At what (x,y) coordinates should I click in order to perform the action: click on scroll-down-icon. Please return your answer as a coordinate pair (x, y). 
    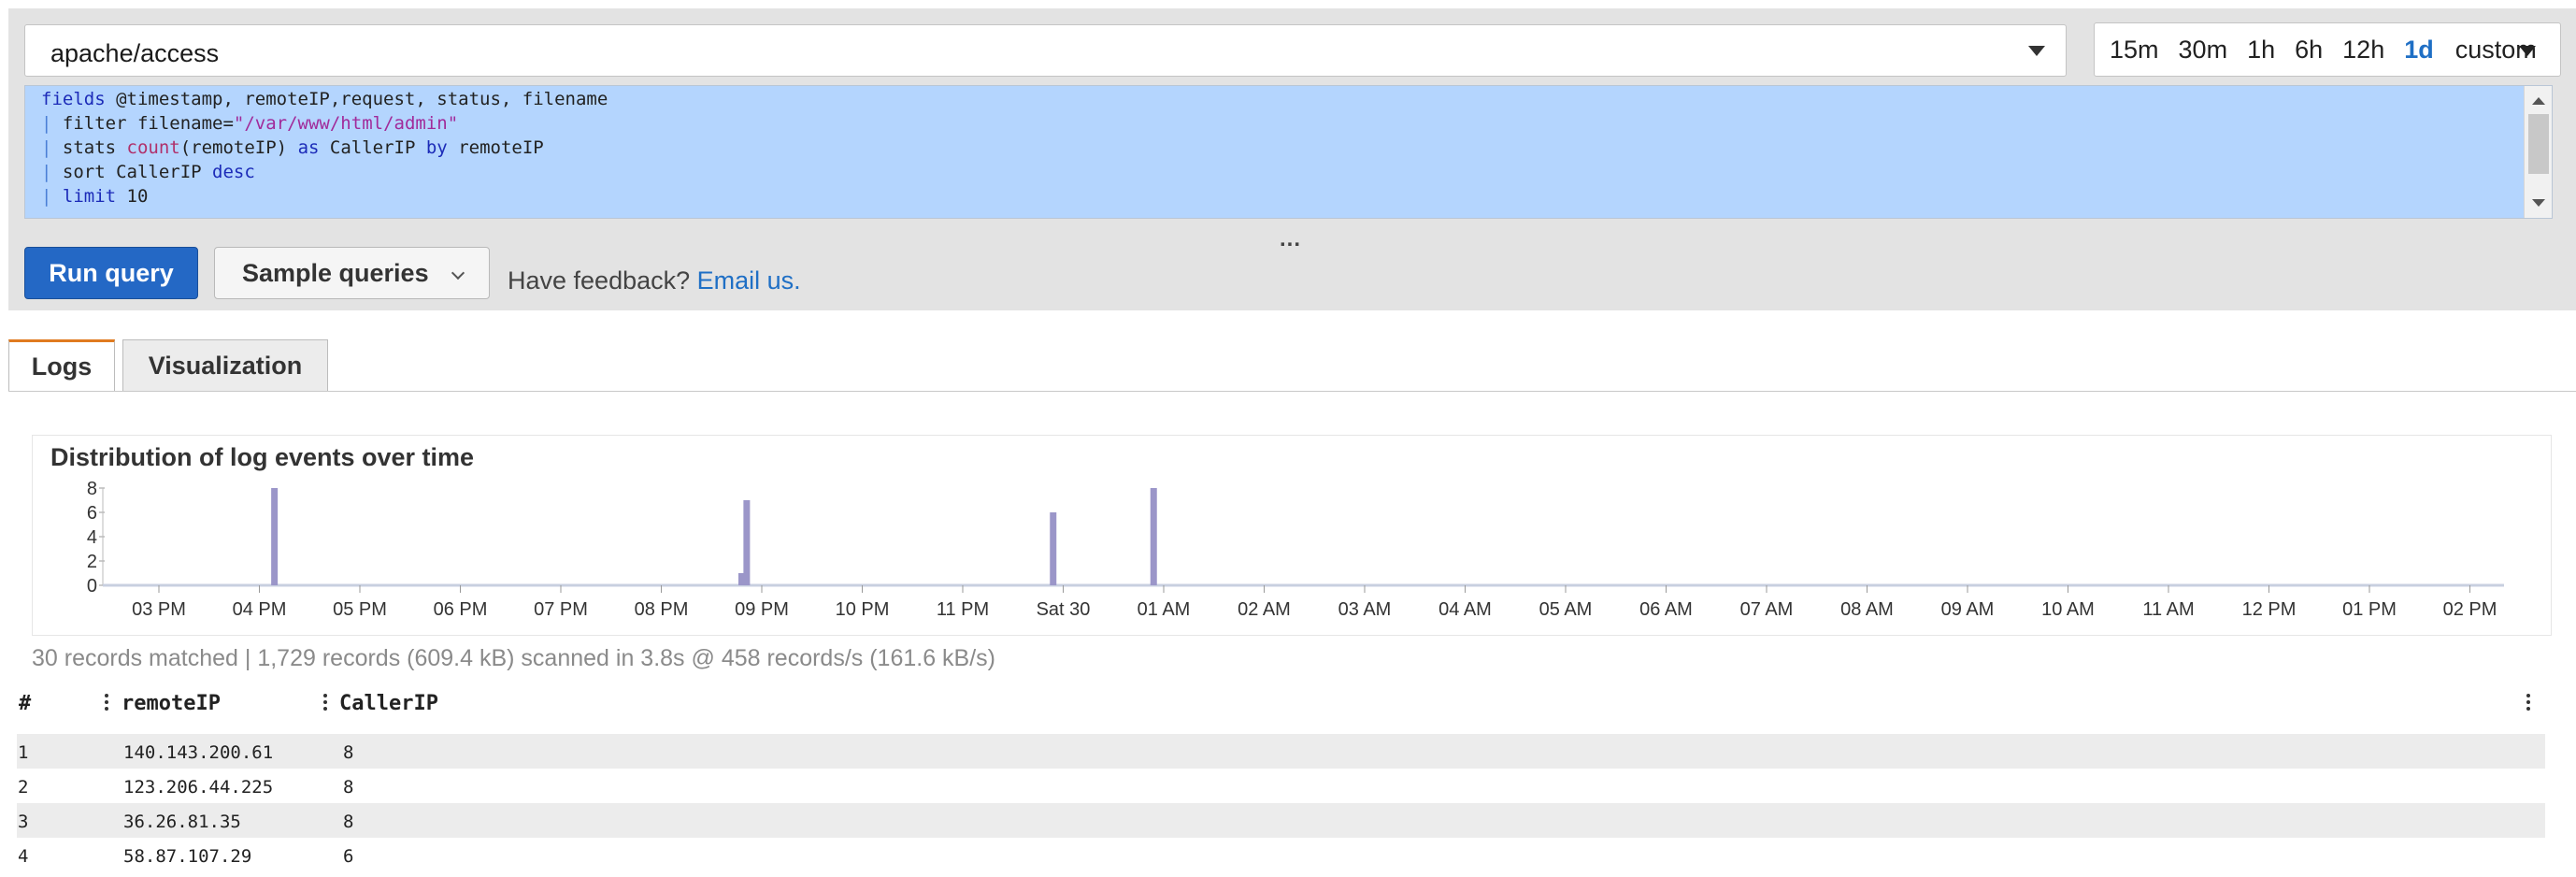
    Looking at the image, I should click on (2538, 203).